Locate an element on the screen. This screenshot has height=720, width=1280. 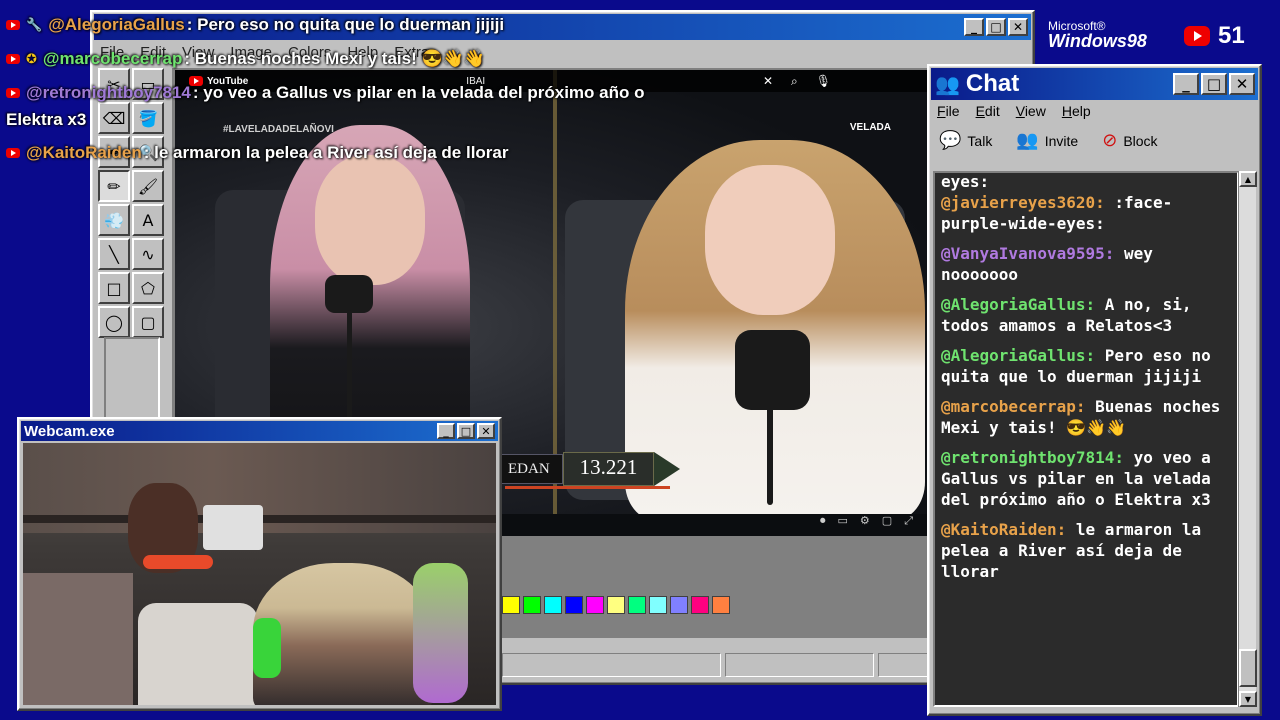
chat-title: Chat is located at coordinates (992, 83).